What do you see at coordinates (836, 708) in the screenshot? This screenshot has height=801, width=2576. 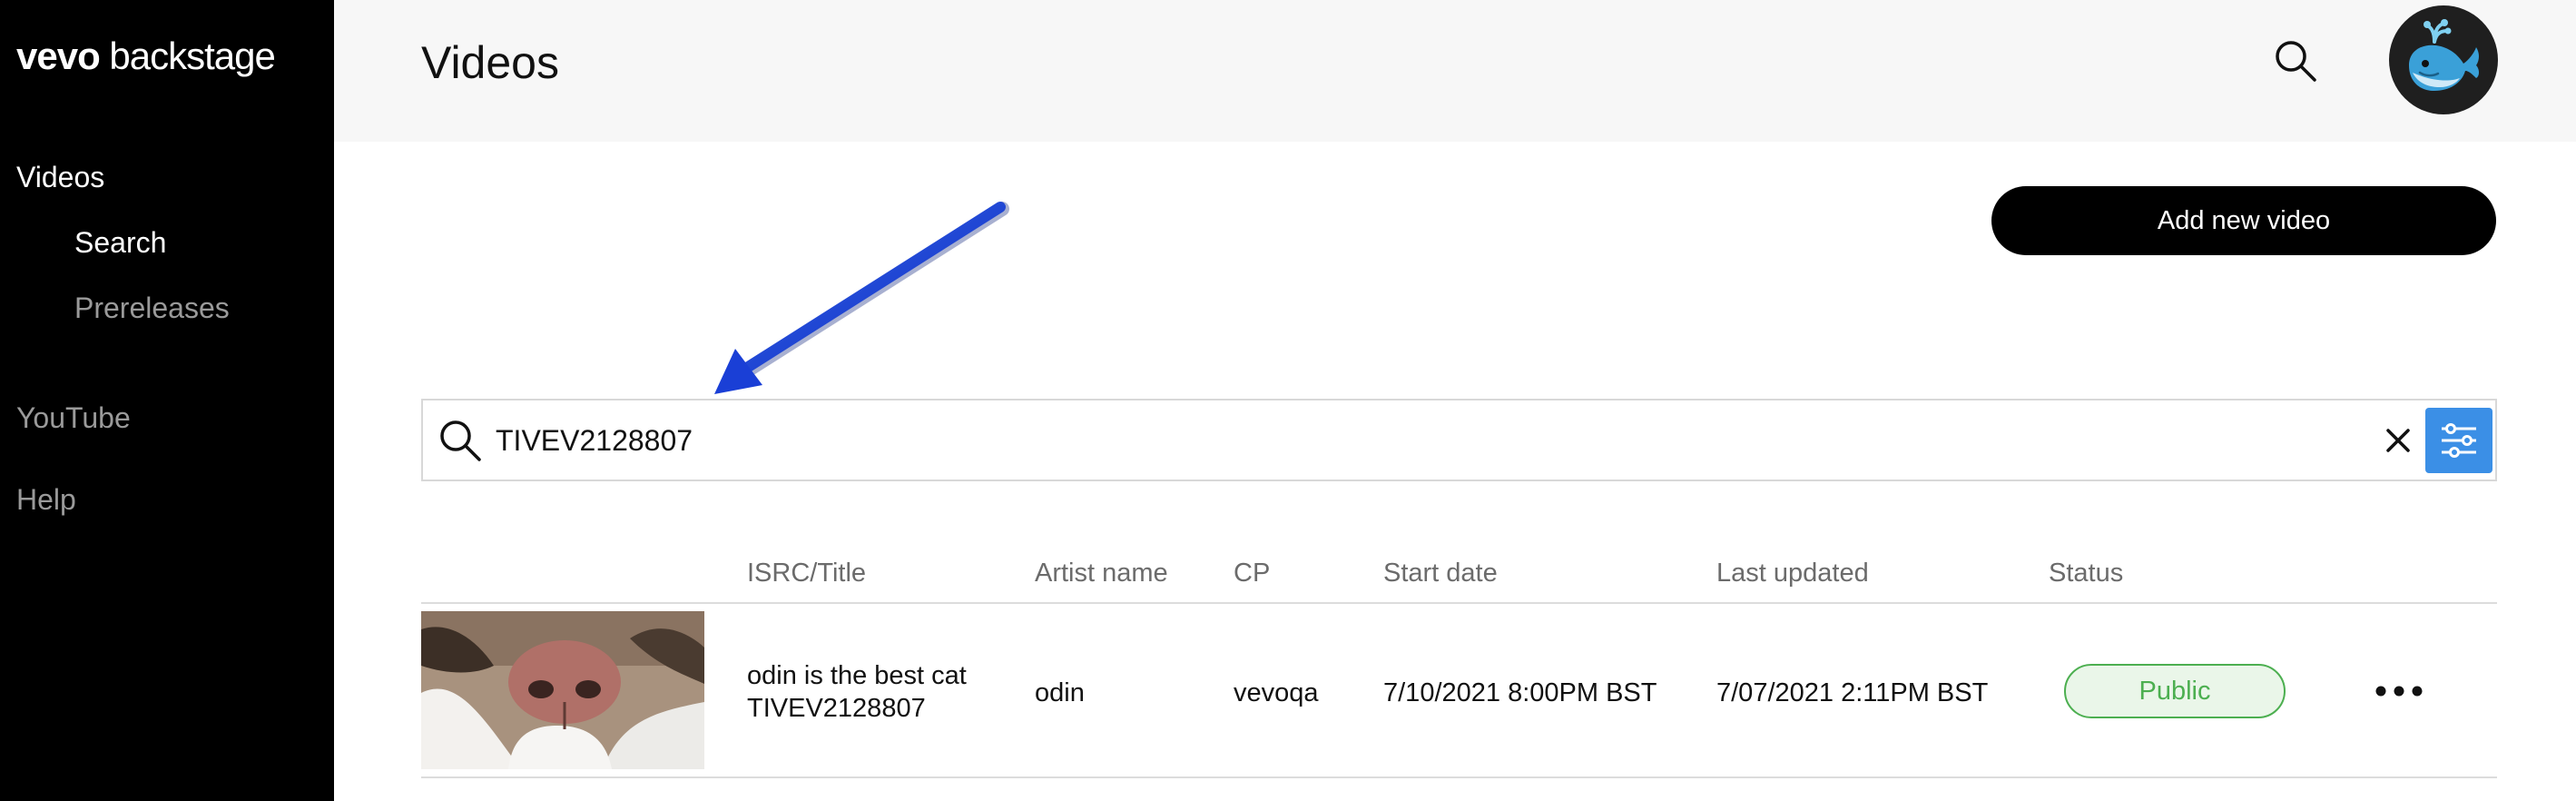 I see `video-isrc: TIVEV2128807` at bounding box center [836, 708].